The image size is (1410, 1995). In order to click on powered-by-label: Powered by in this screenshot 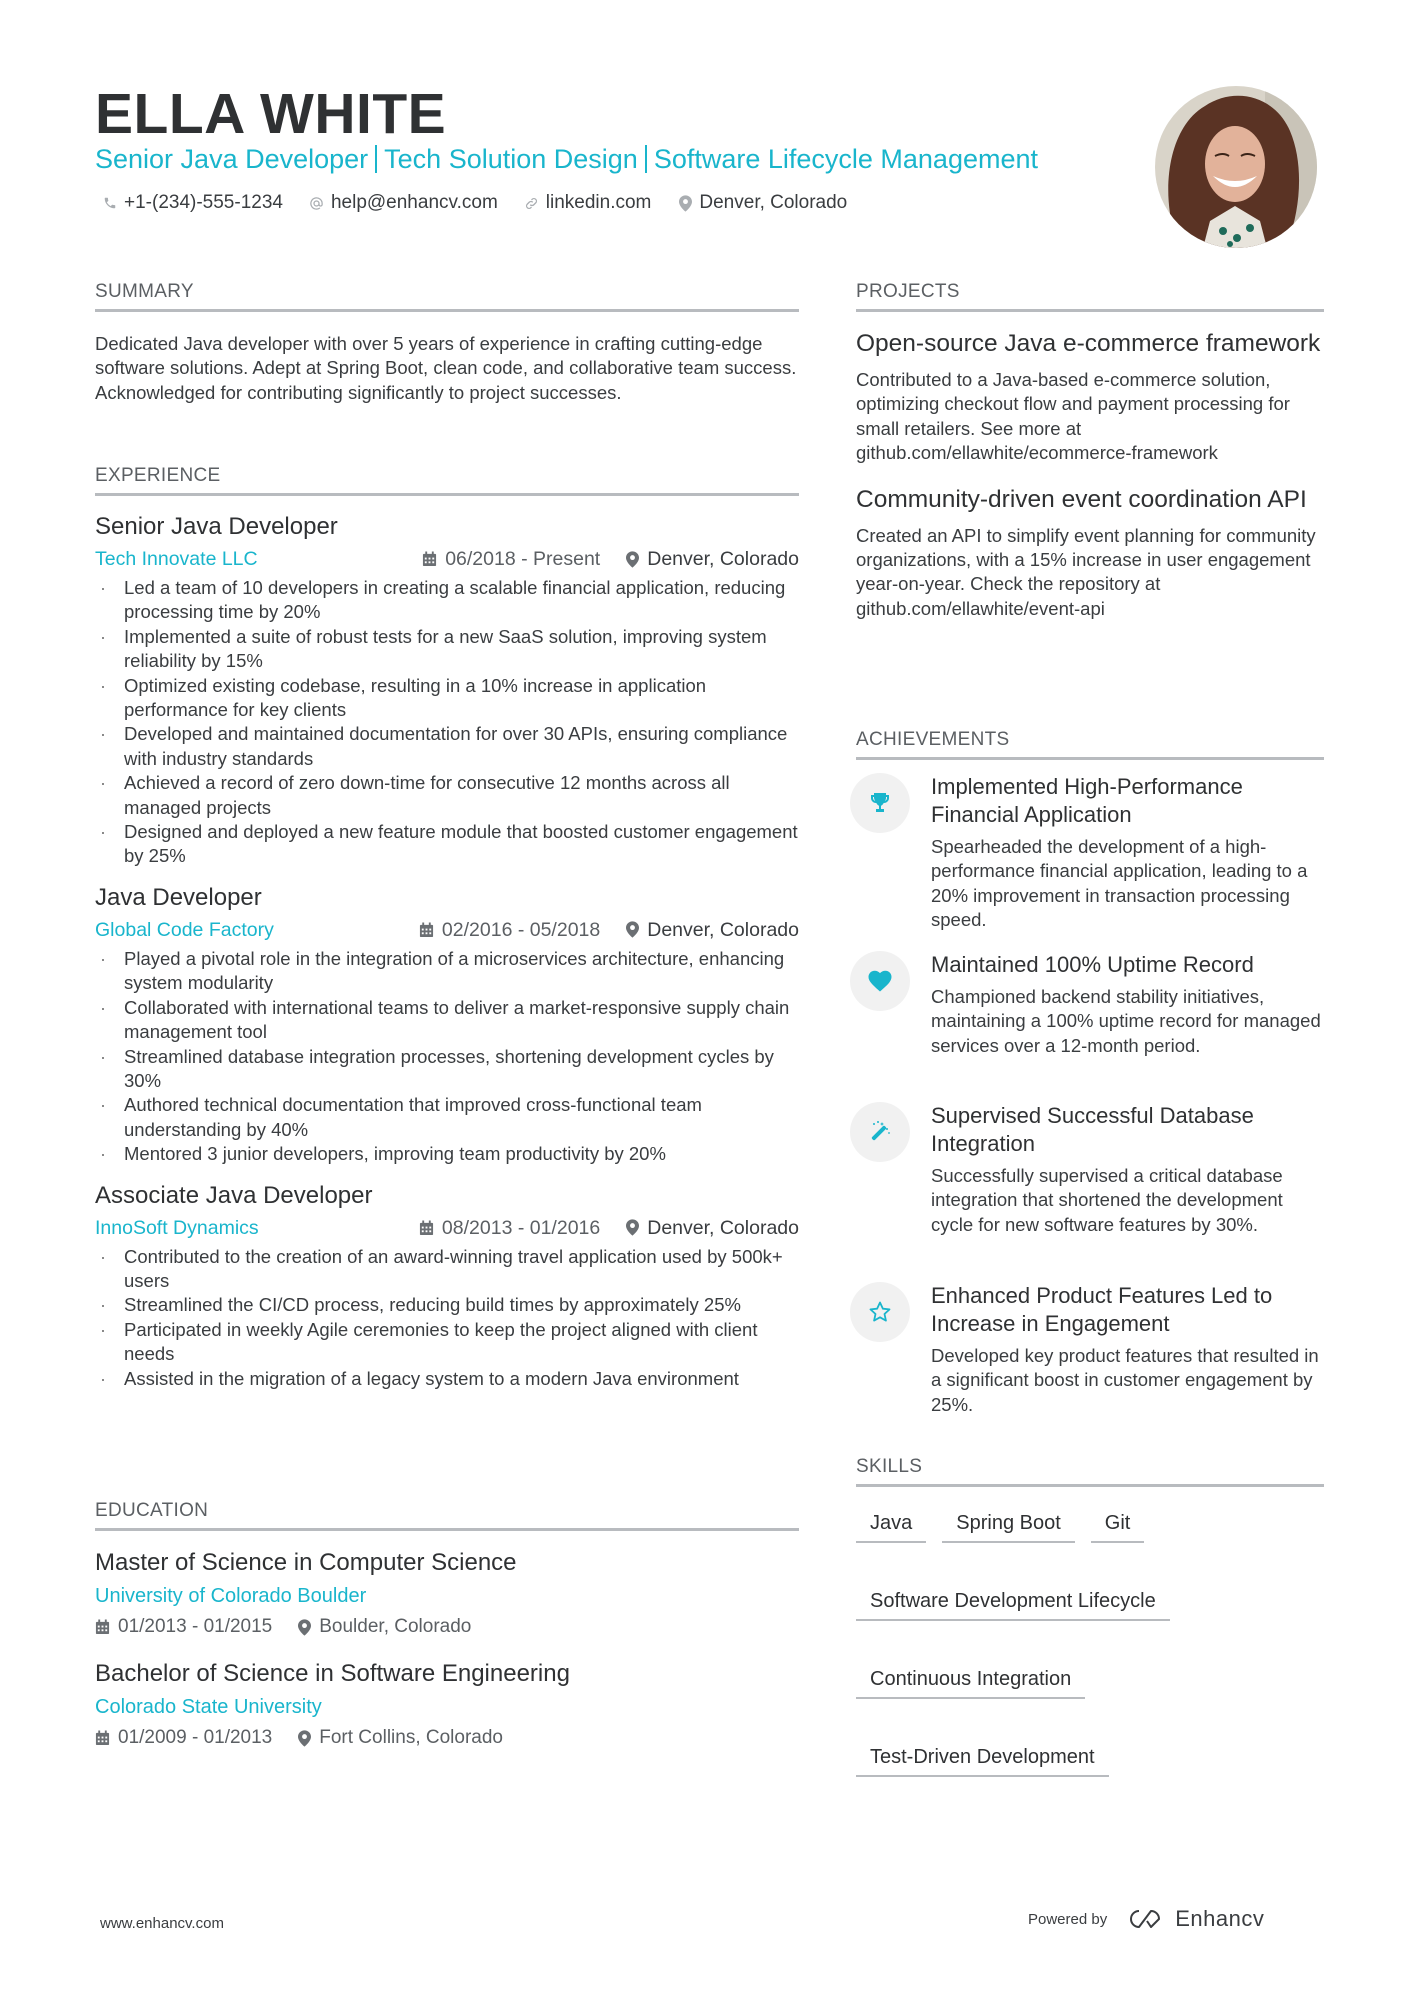, I will do `click(1068, 1919)`.